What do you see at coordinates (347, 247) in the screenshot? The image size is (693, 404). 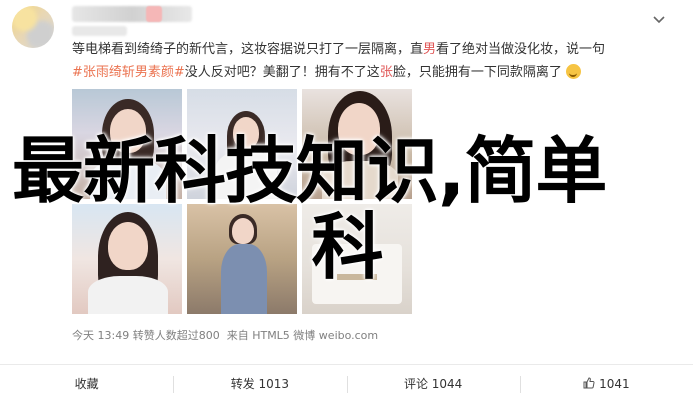 I see `overlay-line2: 科` at bounding box center [347, 247].